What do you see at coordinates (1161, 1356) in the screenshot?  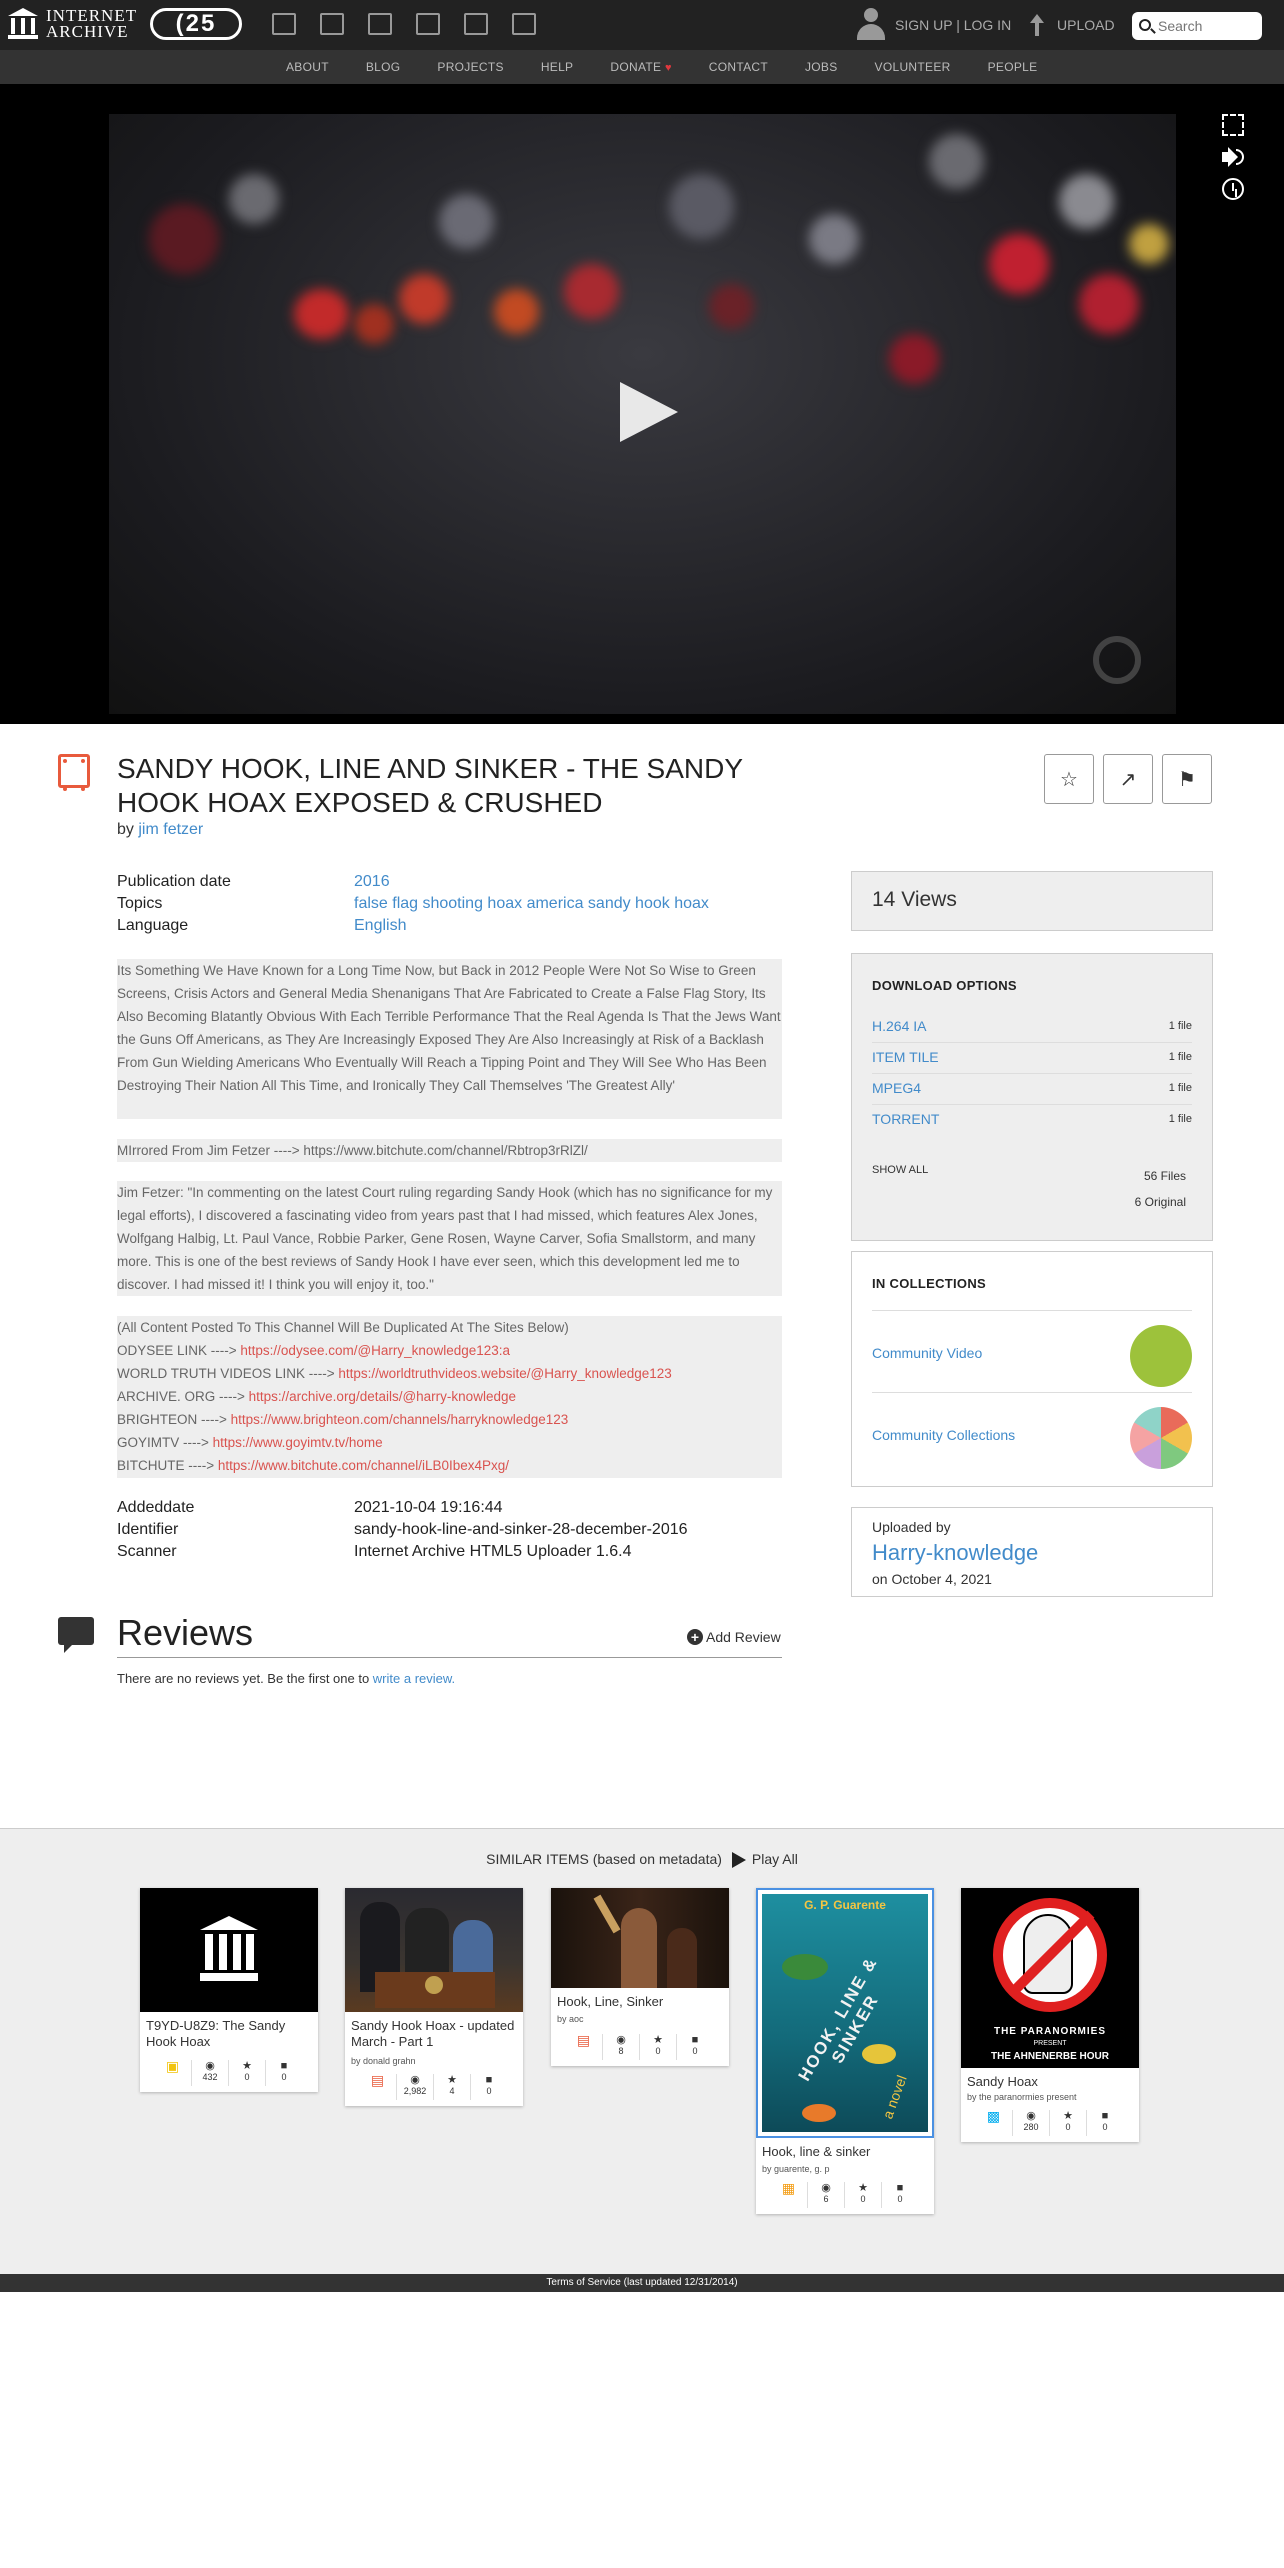 I see `community-video-icon` at bounding box center [1161, 1356].